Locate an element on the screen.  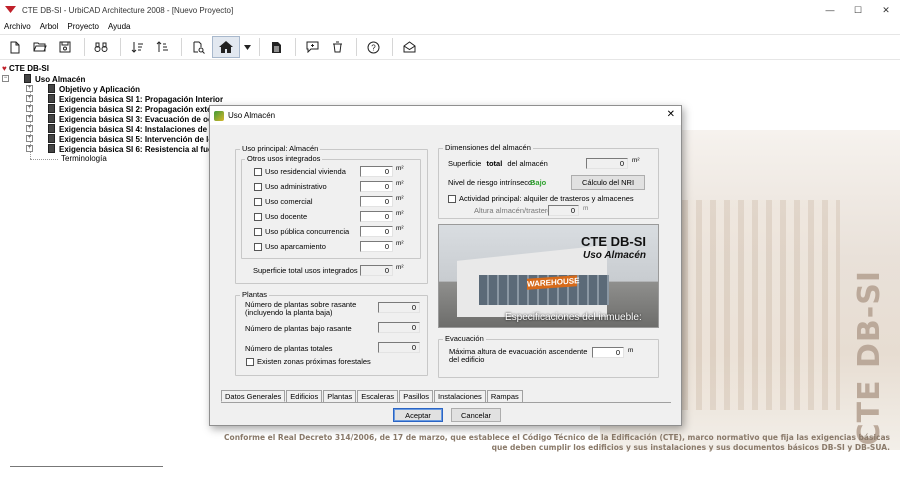
menu-proyecto: Proyecto is located at coordinates (83, 26).